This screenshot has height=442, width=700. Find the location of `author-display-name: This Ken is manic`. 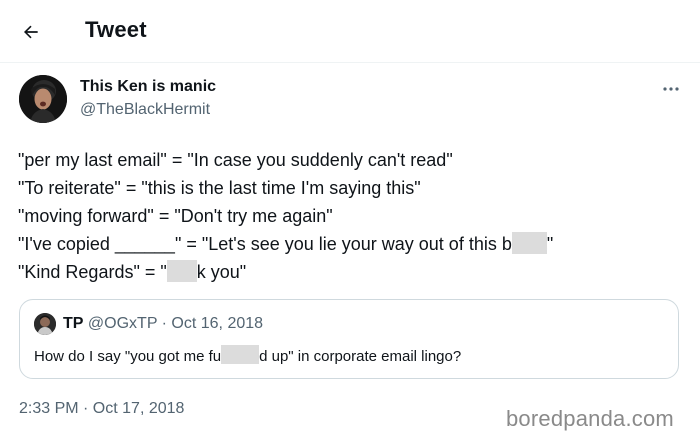

author-display-name: This Ken is manic is located at coordinates (148, 87).